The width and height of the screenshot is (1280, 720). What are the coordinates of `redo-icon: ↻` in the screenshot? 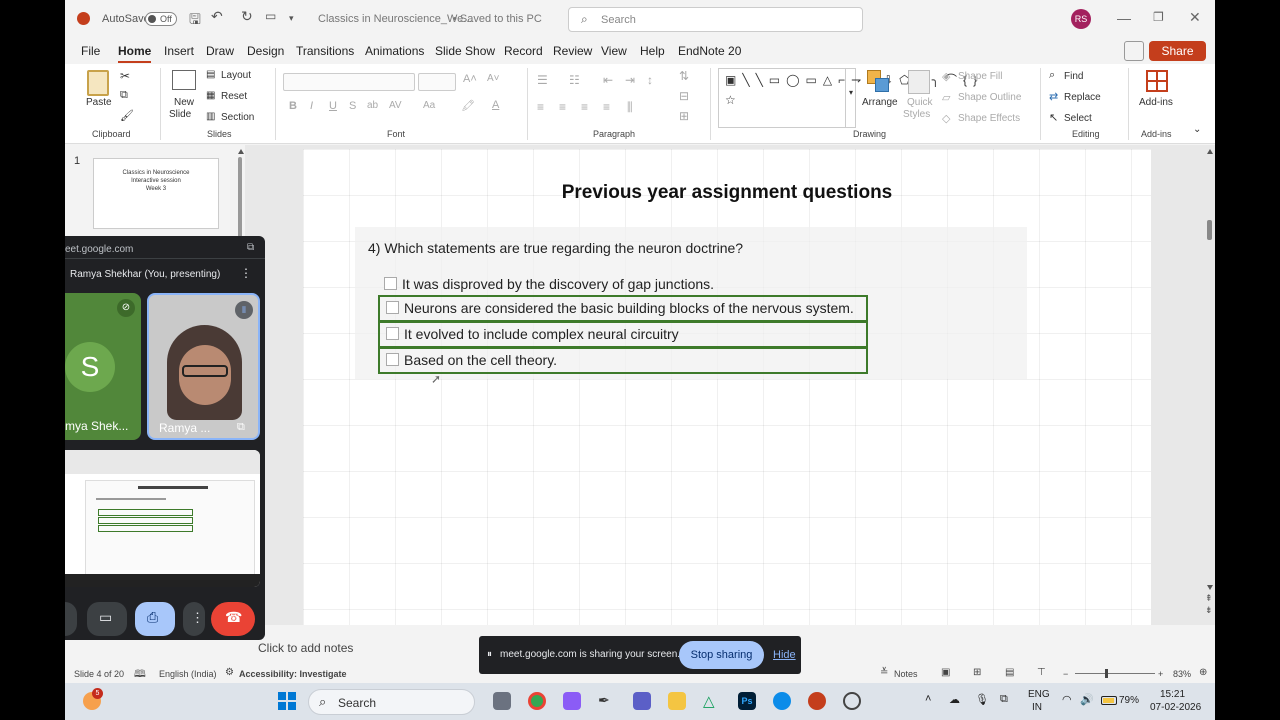 It's located at (247, 16).